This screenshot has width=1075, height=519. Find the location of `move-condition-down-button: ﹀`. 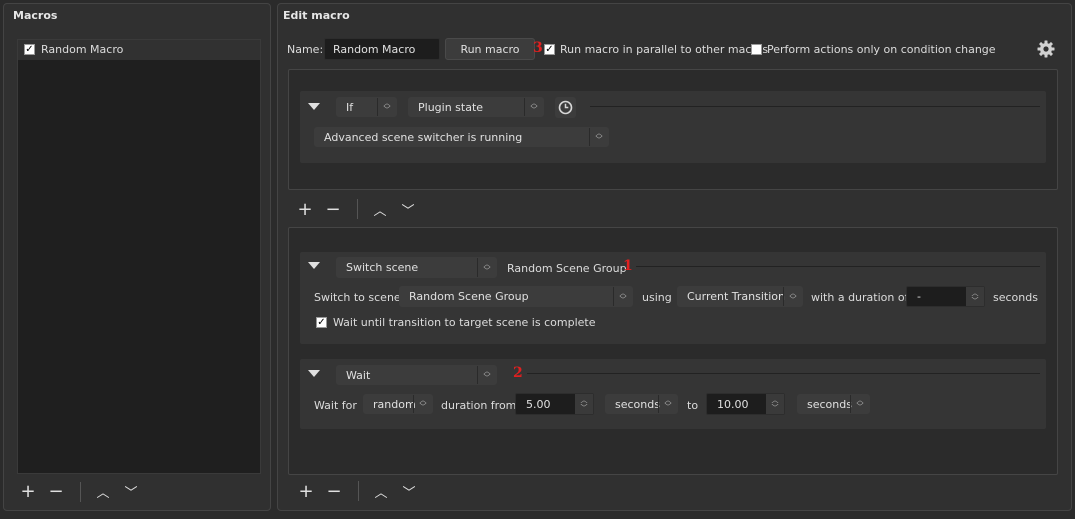

move-condition-down-button: ﹀ is located at coordinates (408, 209).